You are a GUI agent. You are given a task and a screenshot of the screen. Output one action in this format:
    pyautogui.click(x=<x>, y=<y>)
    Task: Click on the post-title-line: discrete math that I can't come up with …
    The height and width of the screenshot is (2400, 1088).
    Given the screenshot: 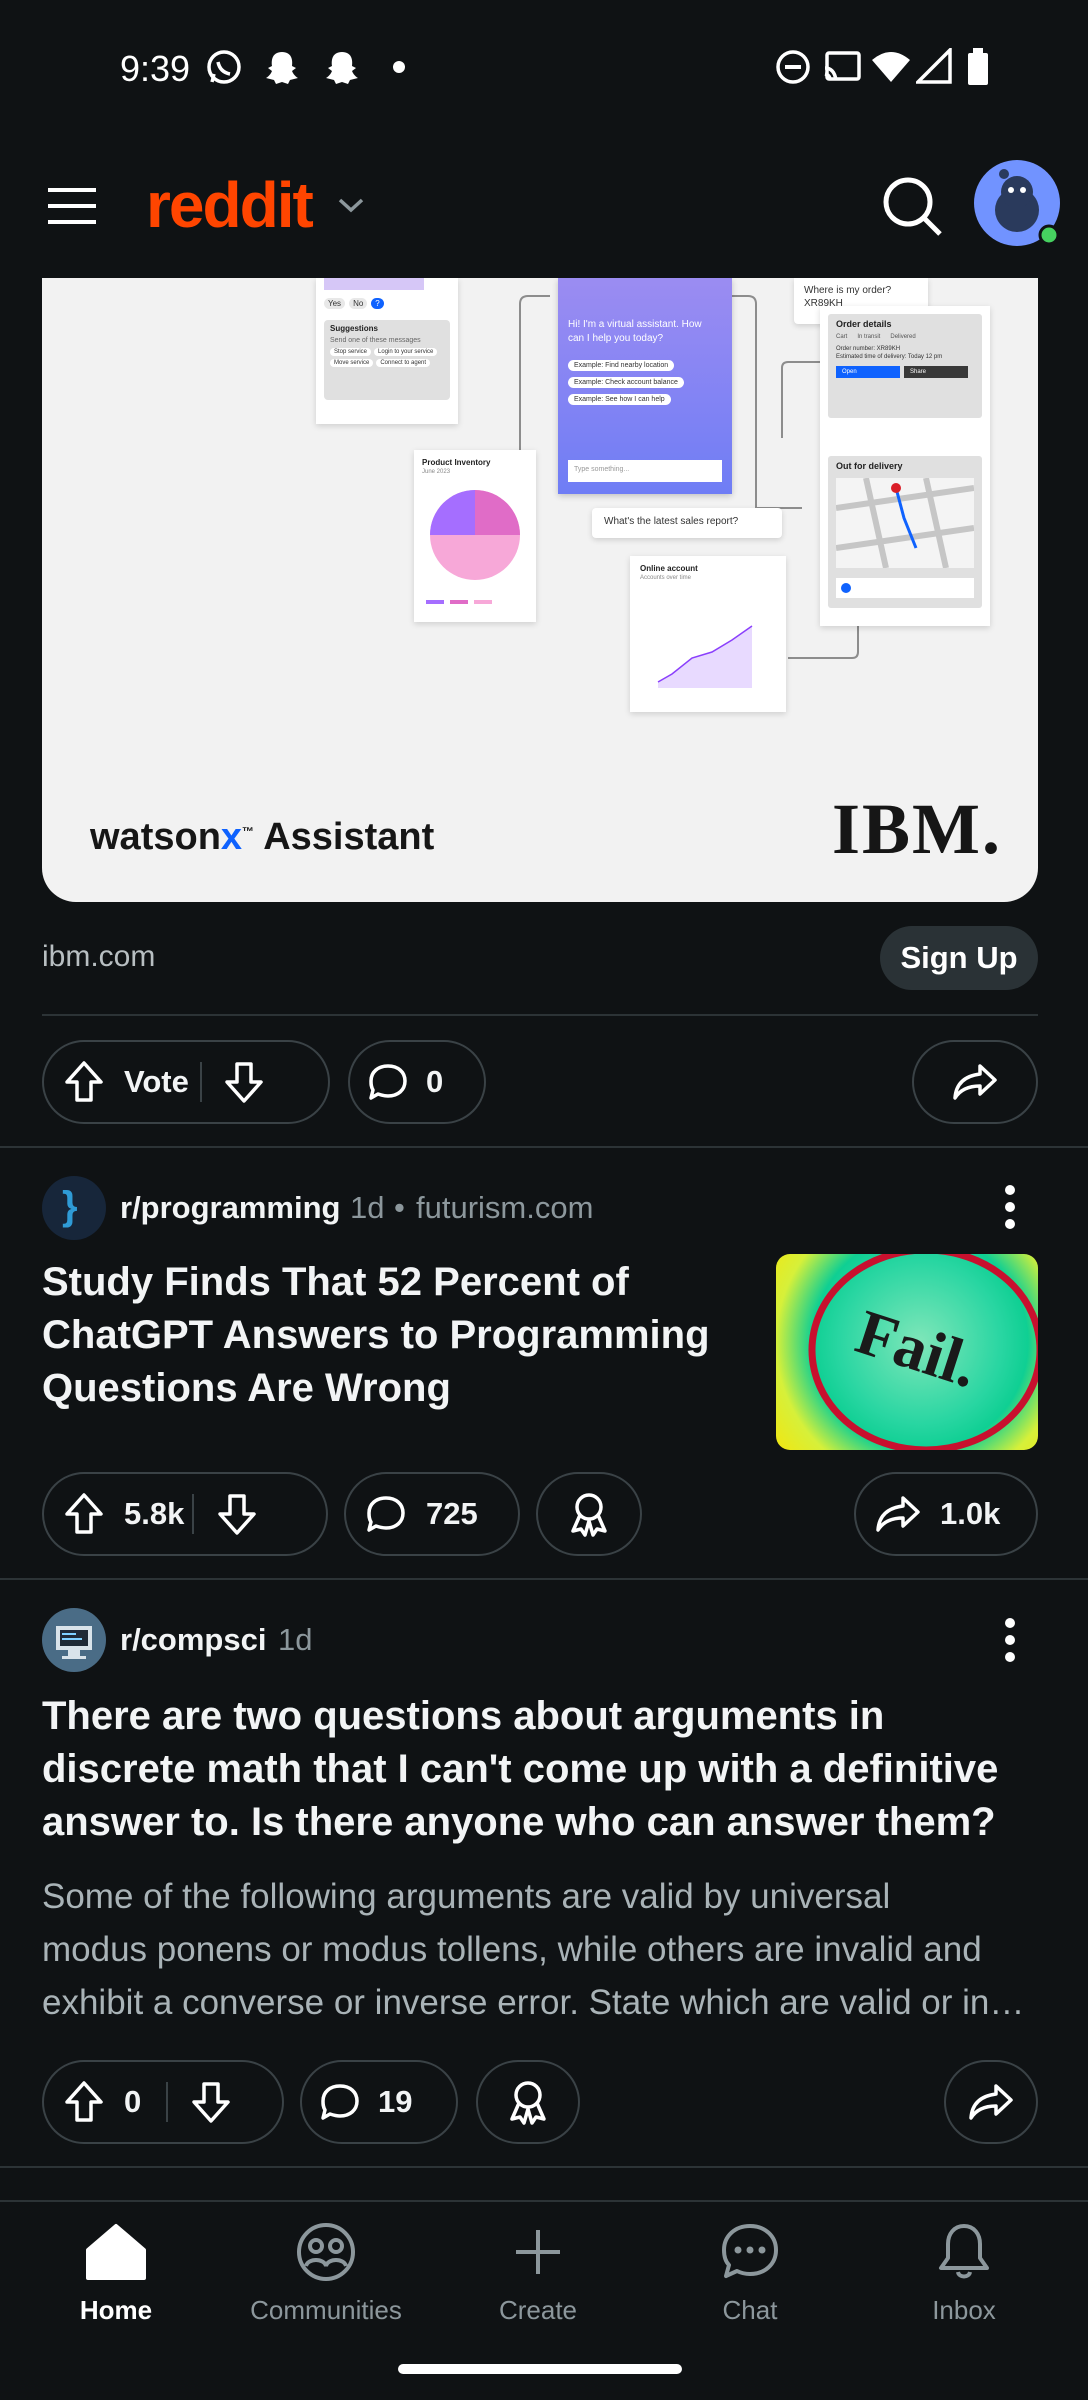 What is the action you would take?
    pyautogui.click(x=520, y=1769)
    